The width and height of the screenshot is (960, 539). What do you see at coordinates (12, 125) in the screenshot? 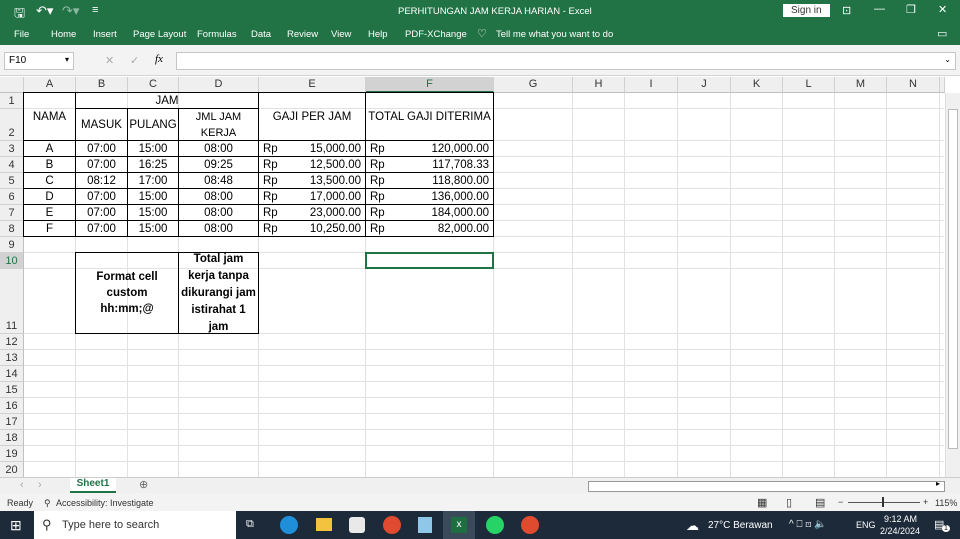
I see `row-header-2: 2` at bounding box center [12, 125].